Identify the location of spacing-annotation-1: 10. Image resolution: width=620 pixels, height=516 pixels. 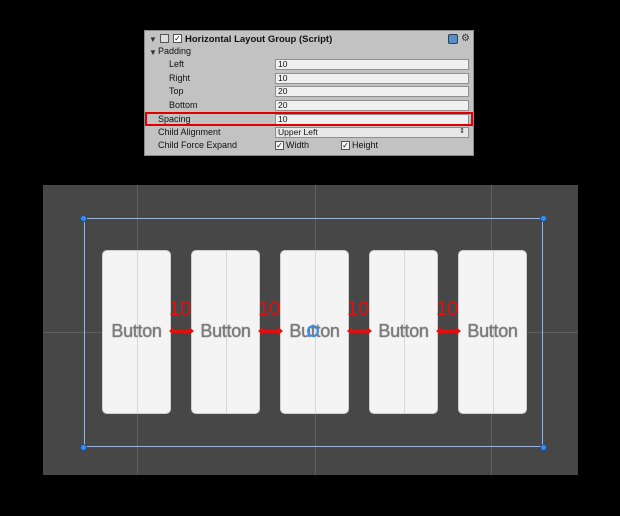
(180, 309).